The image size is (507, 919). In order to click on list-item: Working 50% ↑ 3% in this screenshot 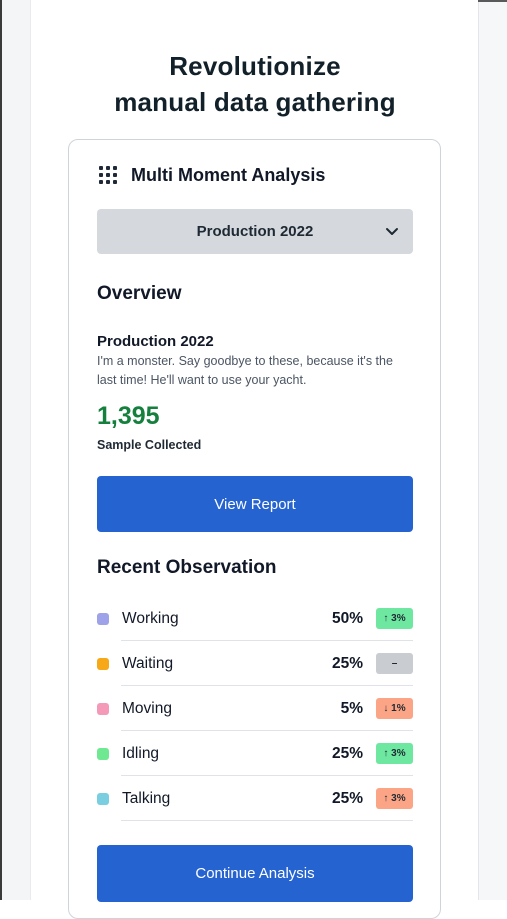, I will do `click(255, 618)`.